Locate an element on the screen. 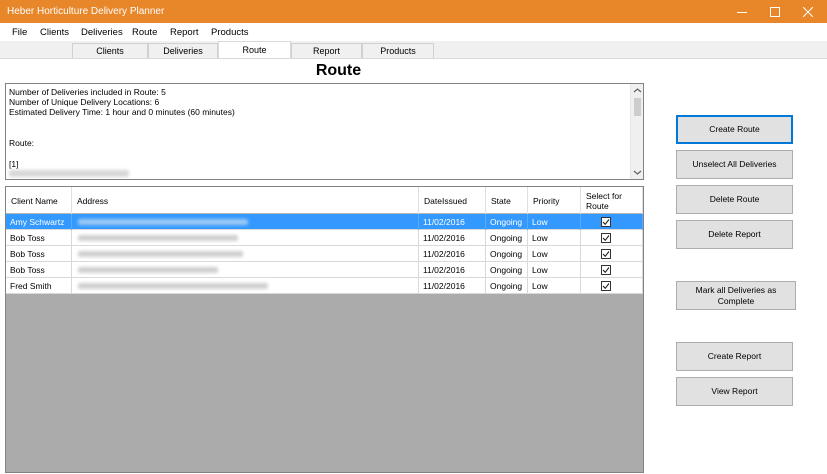 The image size is (827, 474). table-row: Fred Smith 11/02/2016 Ongoing Low is located at coordinates (324, 286).